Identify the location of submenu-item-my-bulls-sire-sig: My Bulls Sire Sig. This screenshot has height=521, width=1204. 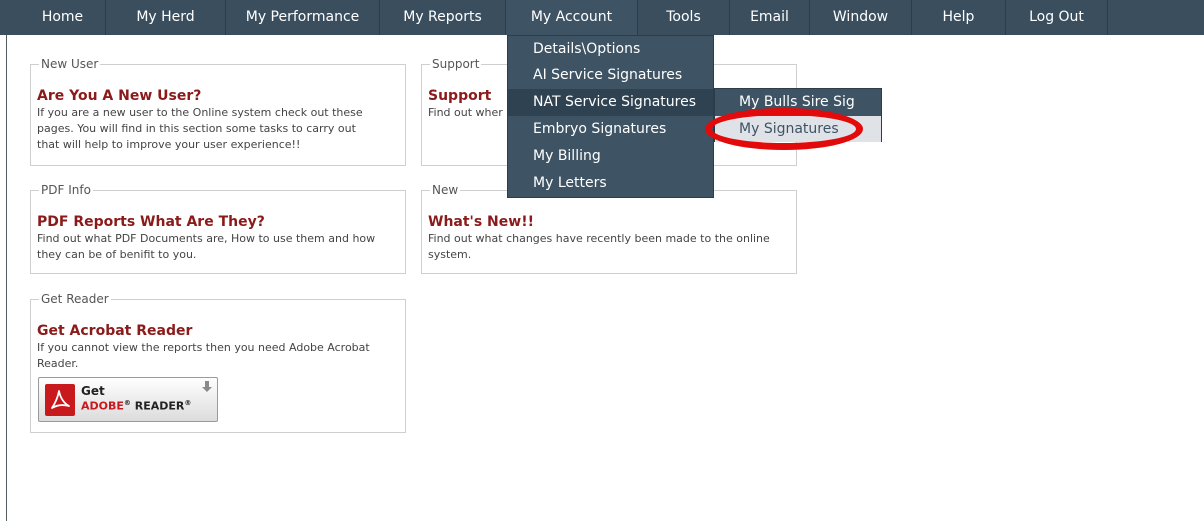
(798, 102).